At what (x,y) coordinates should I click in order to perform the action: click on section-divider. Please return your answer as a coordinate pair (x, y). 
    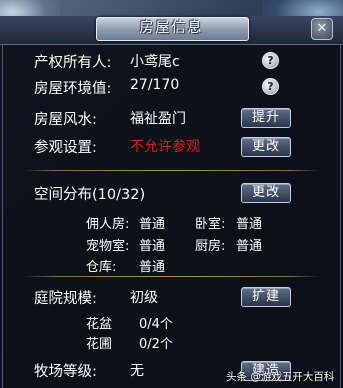
    Looking at the image, I should click on (172, 170).